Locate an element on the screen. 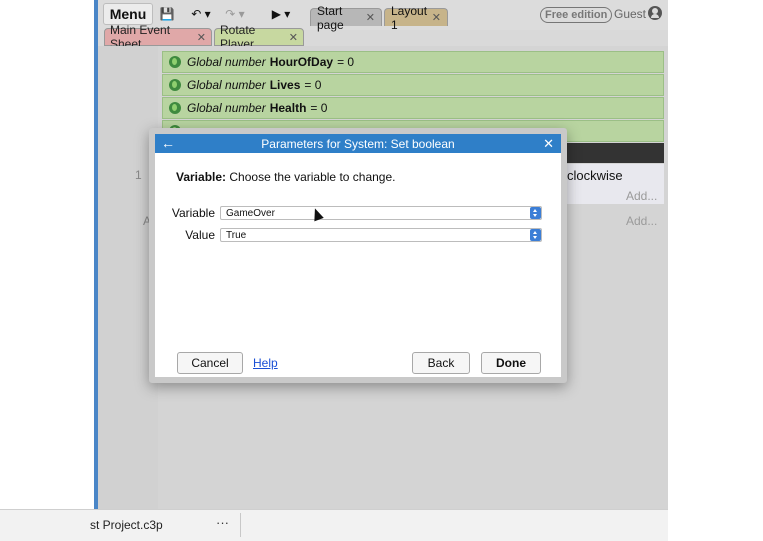  more-icon: ··· is located at coordinates (222, 522).